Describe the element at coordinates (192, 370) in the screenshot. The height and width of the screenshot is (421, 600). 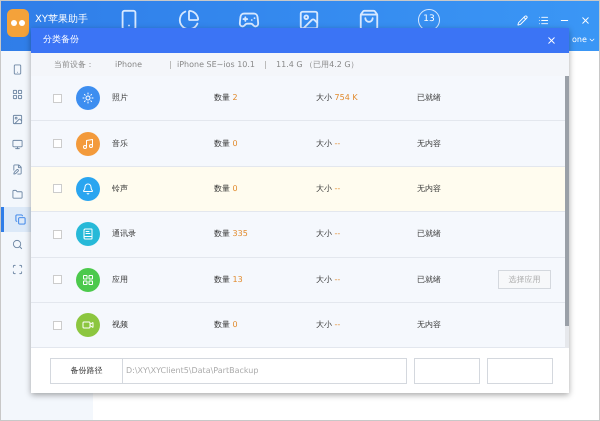
I see `path-value: D:\XY\XYClient5\Data\PartBackup` at that location.